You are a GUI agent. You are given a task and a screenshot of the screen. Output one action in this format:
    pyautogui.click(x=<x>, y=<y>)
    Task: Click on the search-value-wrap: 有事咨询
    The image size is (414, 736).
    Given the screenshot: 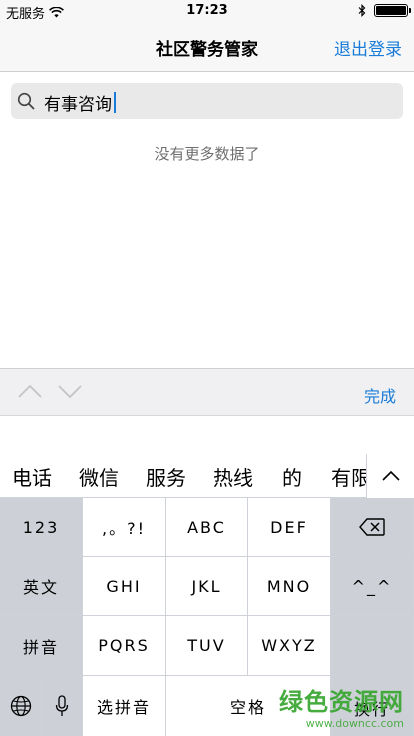 What is the action you would take?
    pyautogui.click(x=80, y=102)
    